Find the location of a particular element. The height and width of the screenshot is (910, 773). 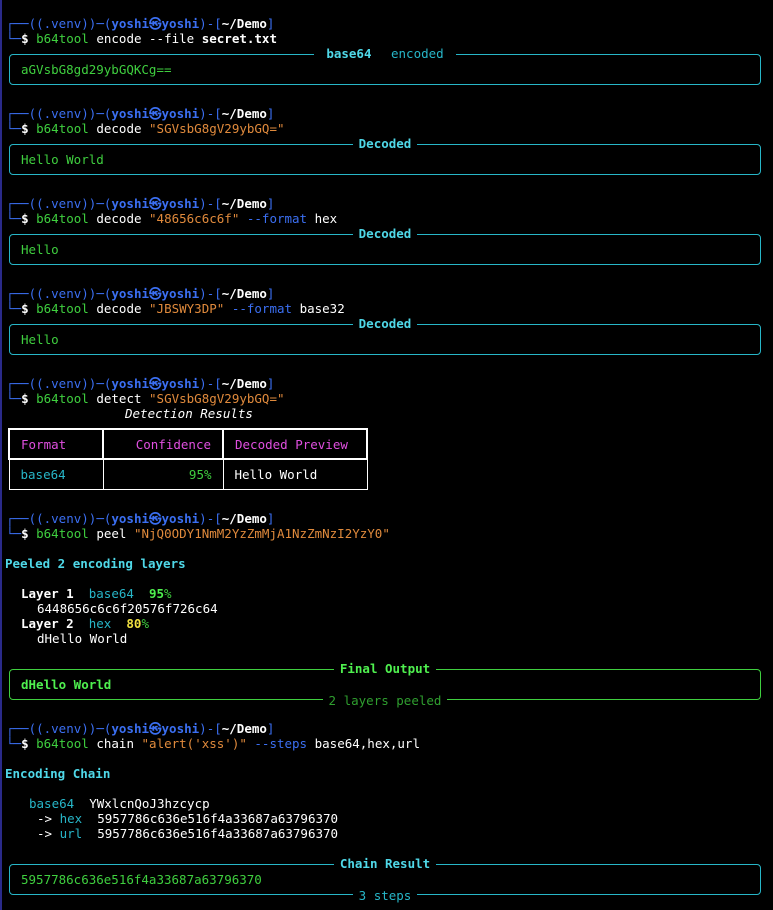

column-header-confidence: Confidence is located at coordinates (163, 444).